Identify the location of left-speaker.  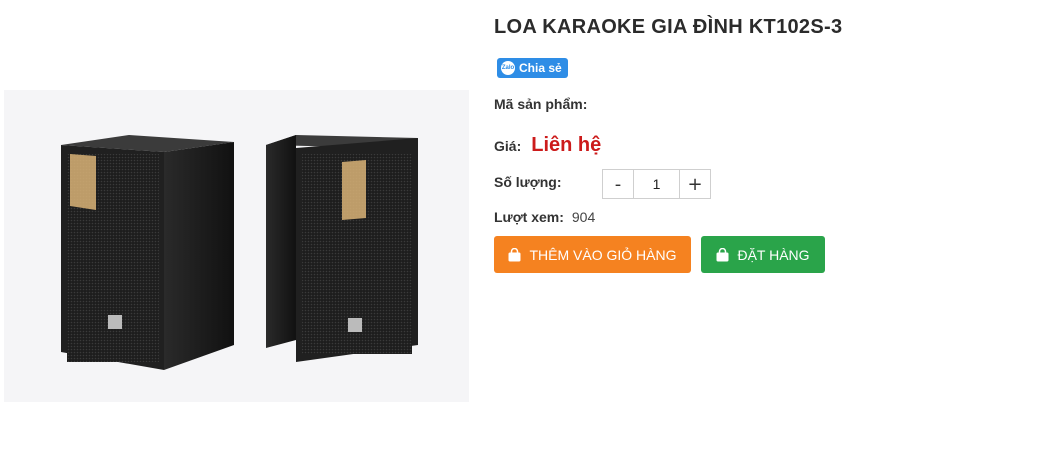
(147, 252).